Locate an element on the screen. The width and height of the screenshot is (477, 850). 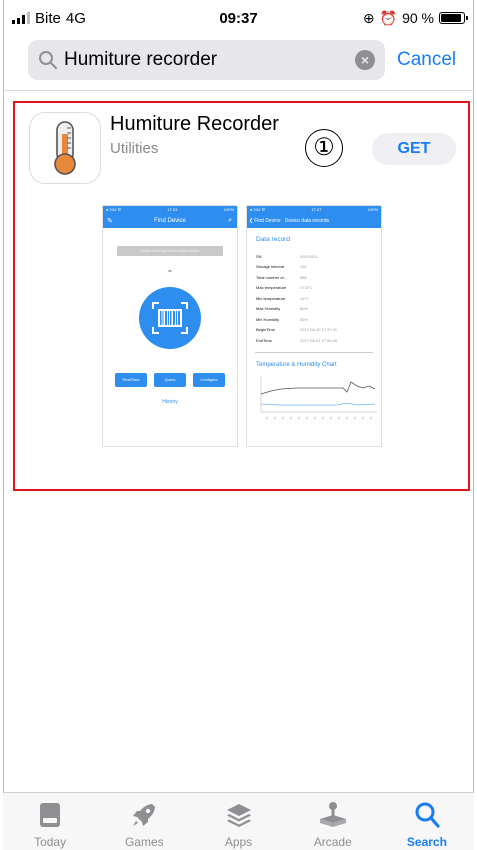
tab-label: Search is located at coordinates (426, 842).